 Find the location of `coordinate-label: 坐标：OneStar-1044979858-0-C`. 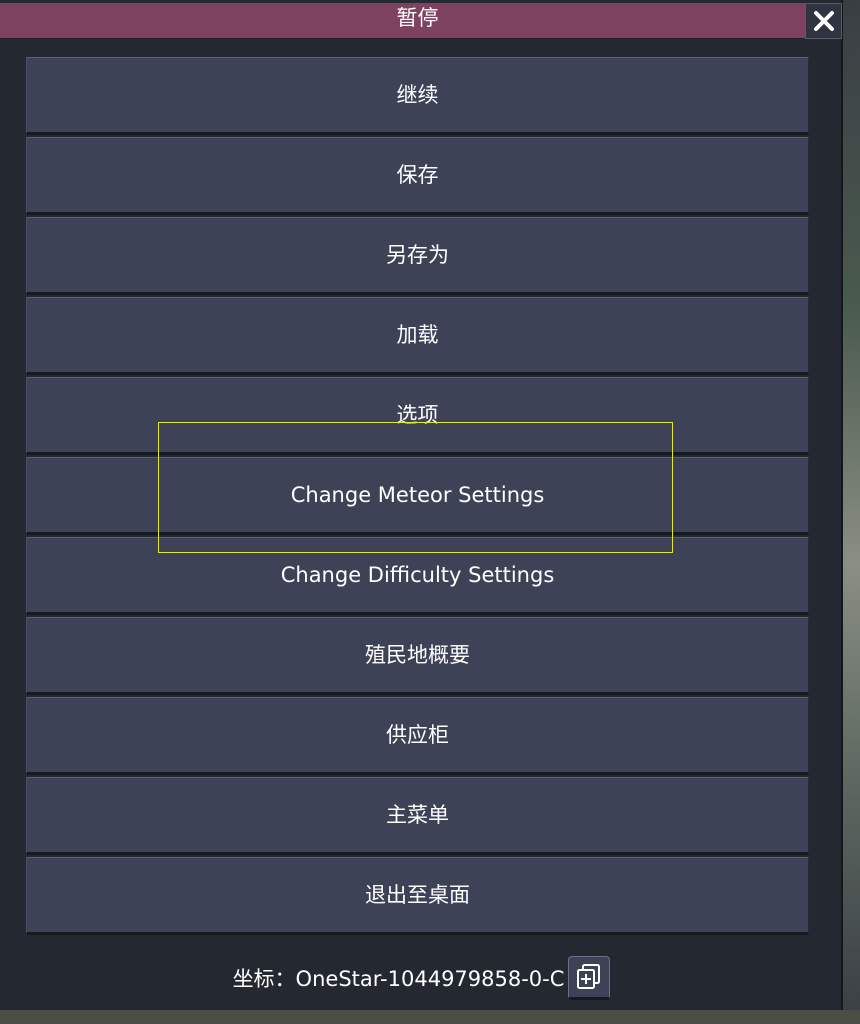

coordinate-label: 坐标：OneStar-1044979858-0-C is located at coordinates (398, 979).